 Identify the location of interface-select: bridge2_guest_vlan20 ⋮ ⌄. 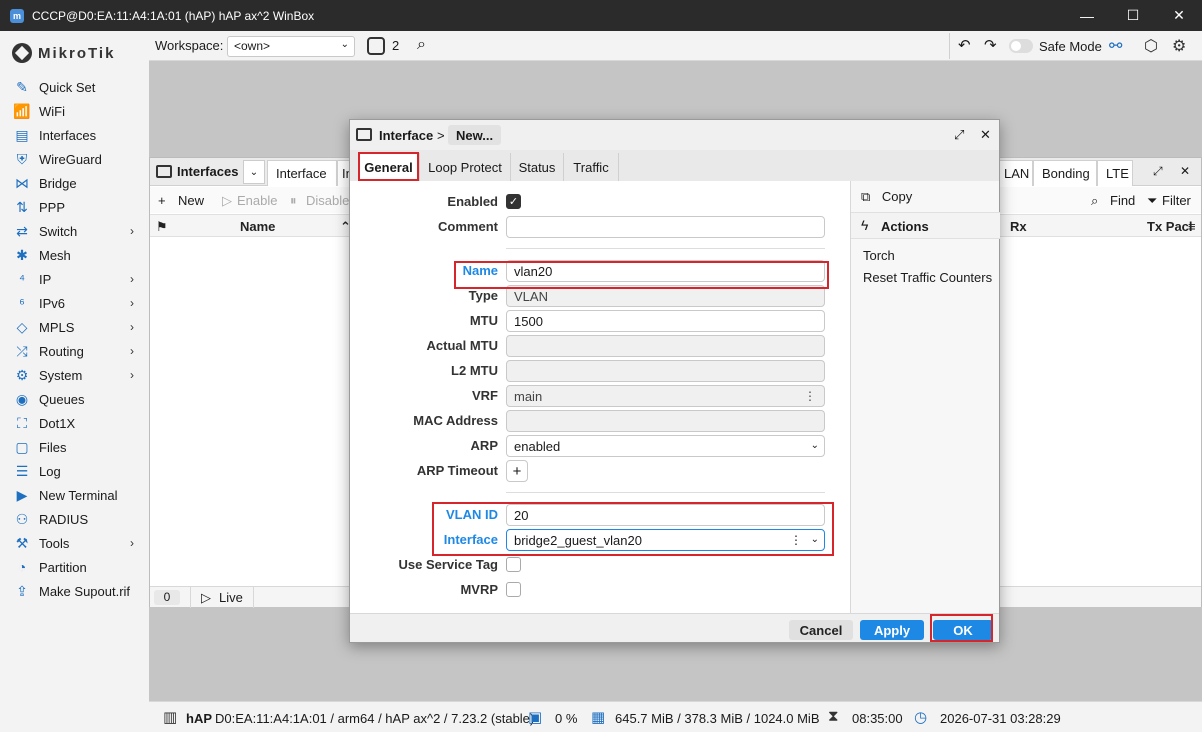
(665, 540).